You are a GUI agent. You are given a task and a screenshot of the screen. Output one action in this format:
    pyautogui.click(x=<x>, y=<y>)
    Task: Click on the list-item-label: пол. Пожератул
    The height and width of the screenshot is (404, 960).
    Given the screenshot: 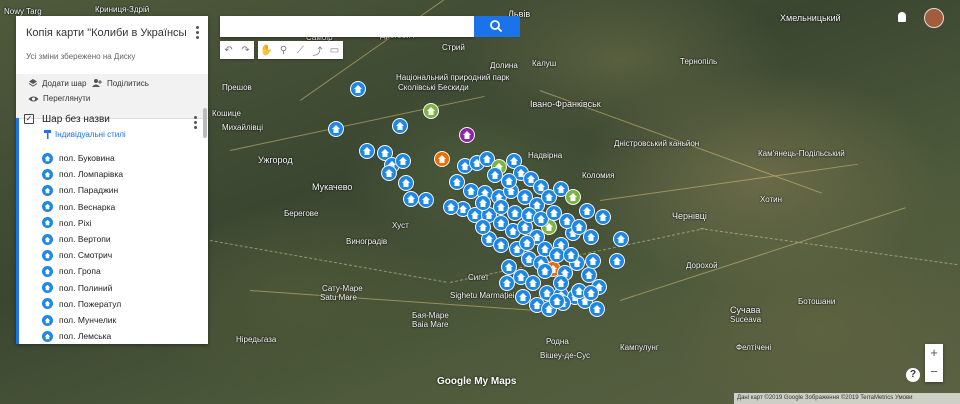 What is the action you would take?
    pyautogui.click(x=90, y=303)
    